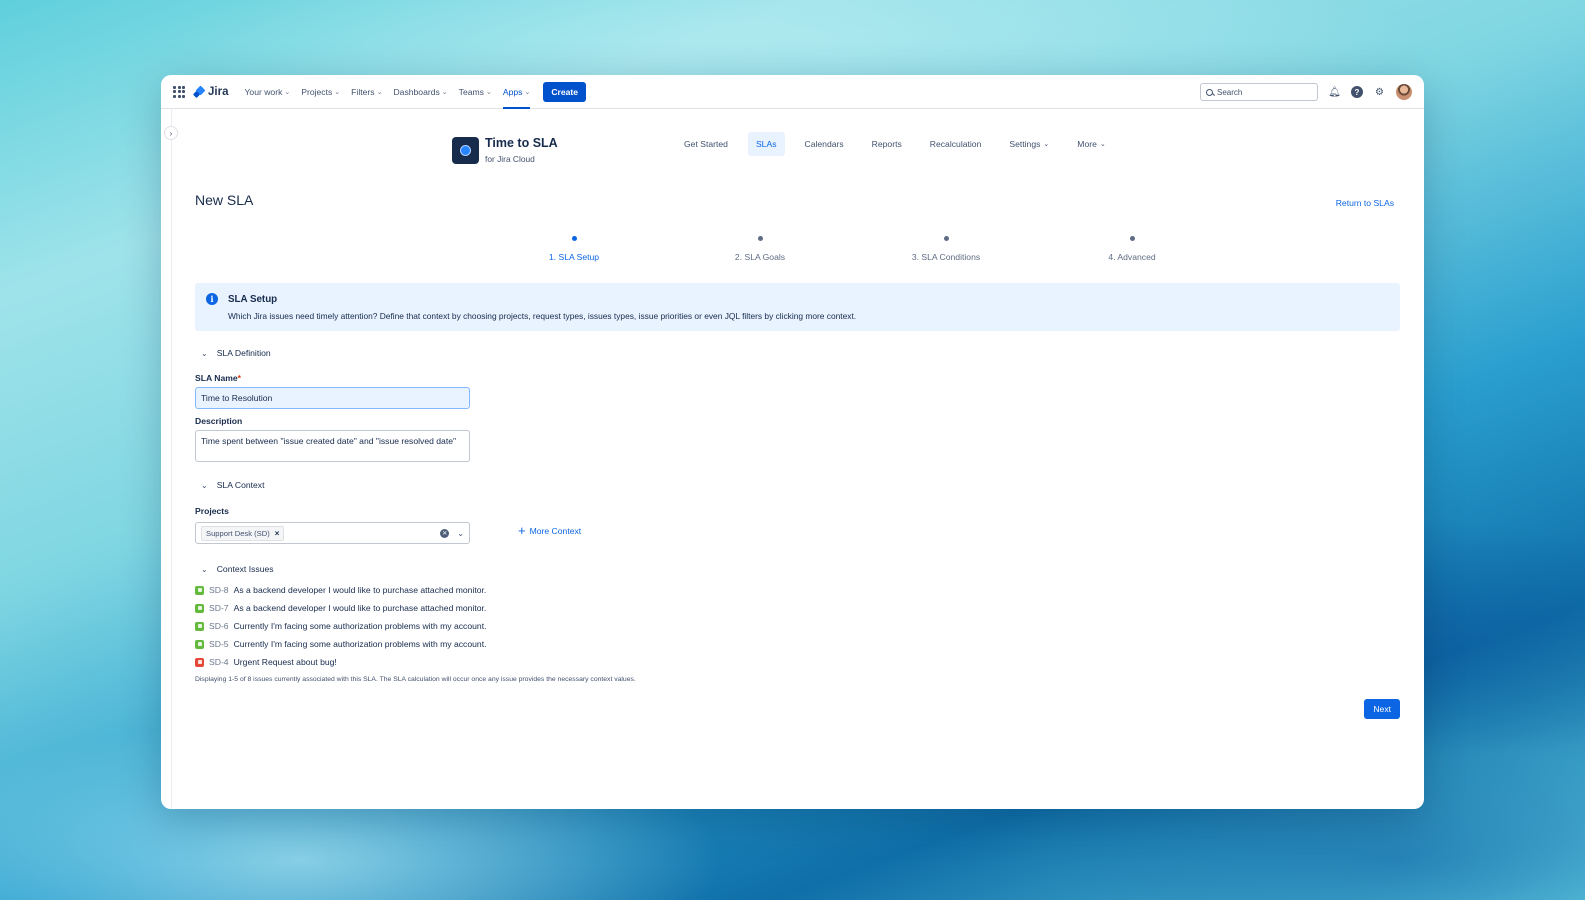 The height and width of the screenshot is (900, 1585). I want to click on issue-key: SD-4, so click(219, 662).